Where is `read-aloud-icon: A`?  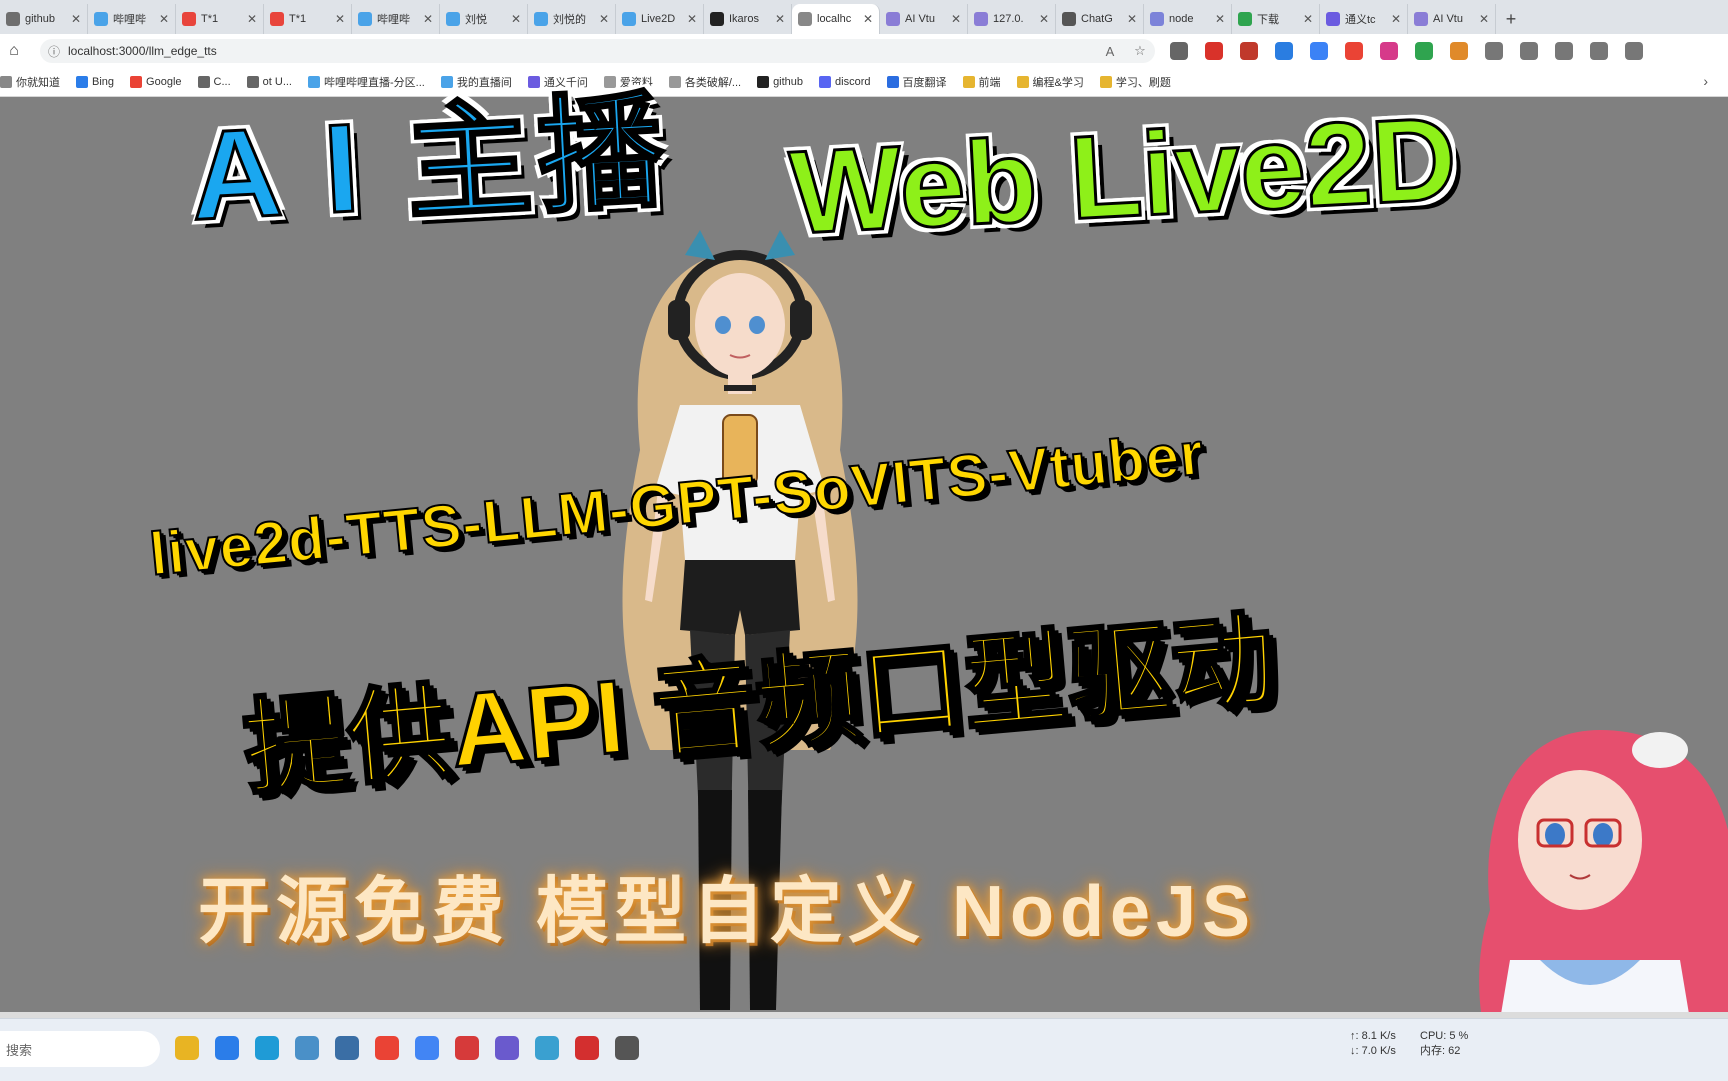
read-aloud-icon: A is located at coordinates (1110, 51).